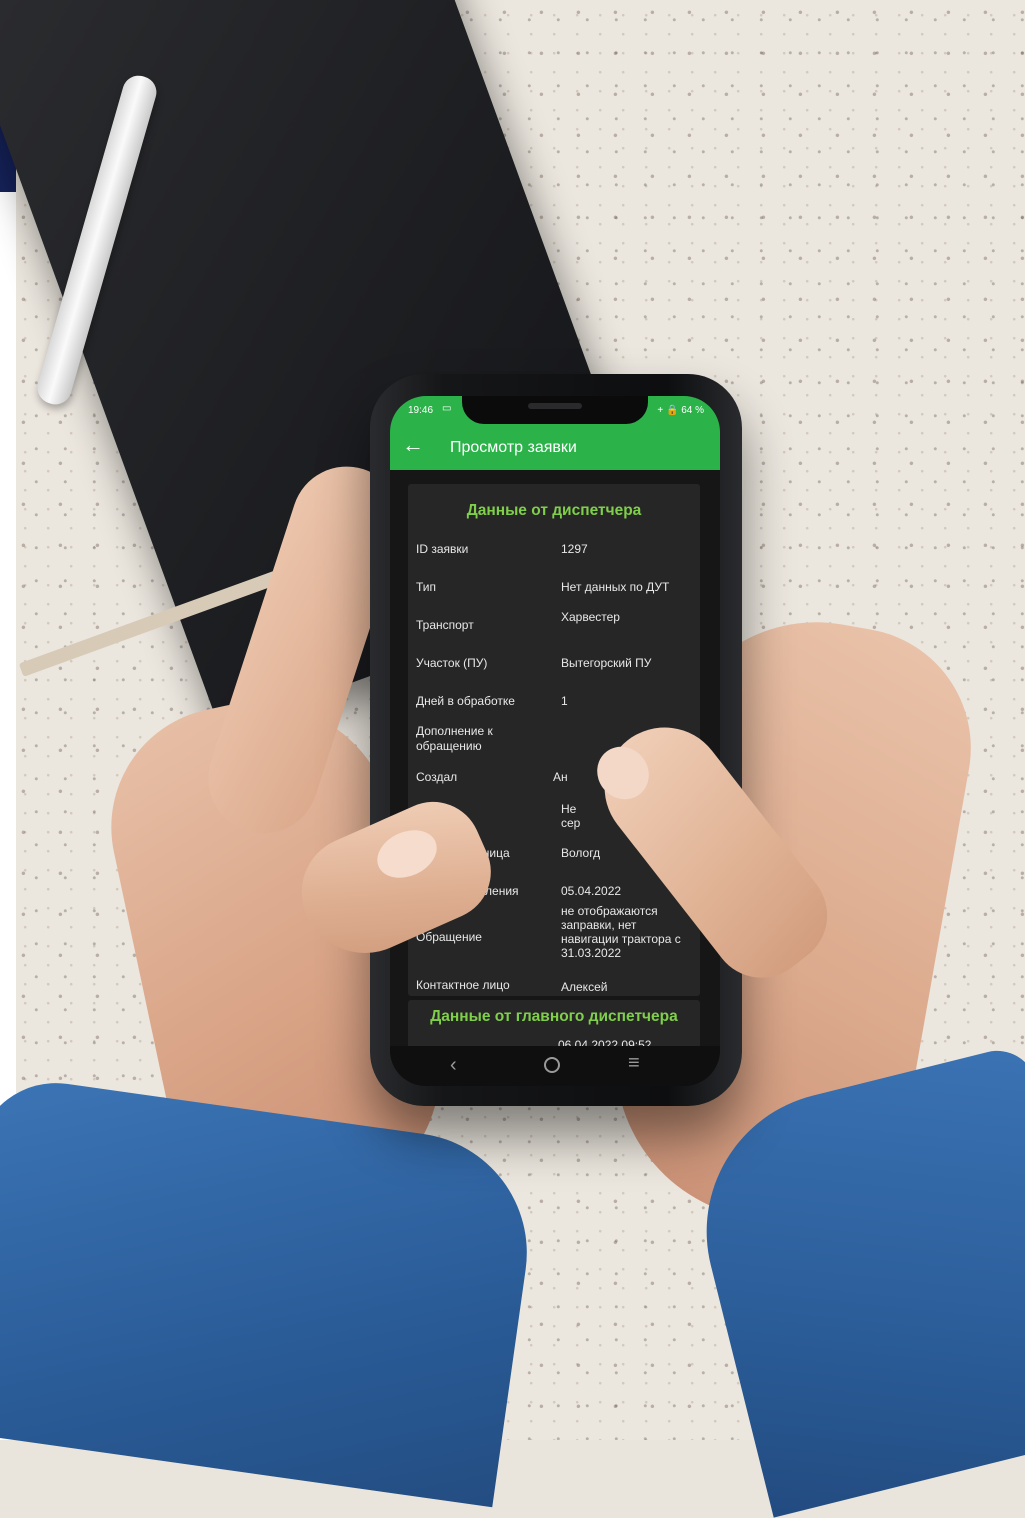  What do you see at coordinates (449, 937) in the screenshot?
I see `row-label: Обращение` at bounding box center [449, 937].